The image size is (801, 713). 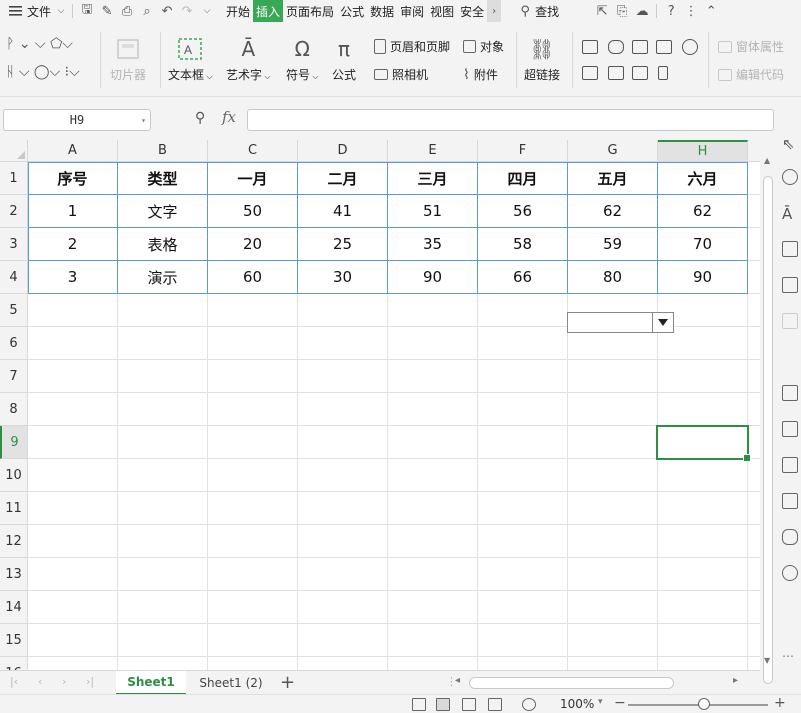 I want to click on hyperlink-button: ⛓ 超链接, so click(x=542, y=59).